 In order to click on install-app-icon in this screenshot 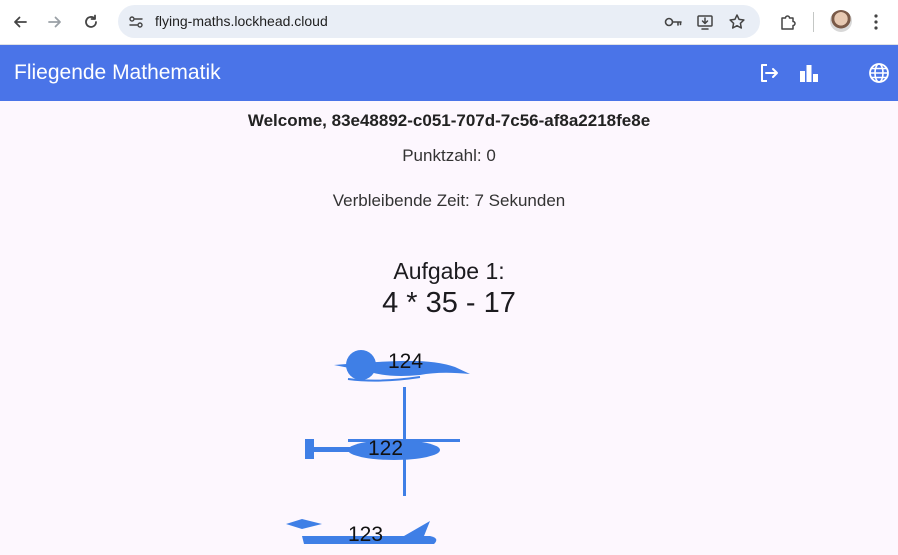, I will do `click(705, 21)`.